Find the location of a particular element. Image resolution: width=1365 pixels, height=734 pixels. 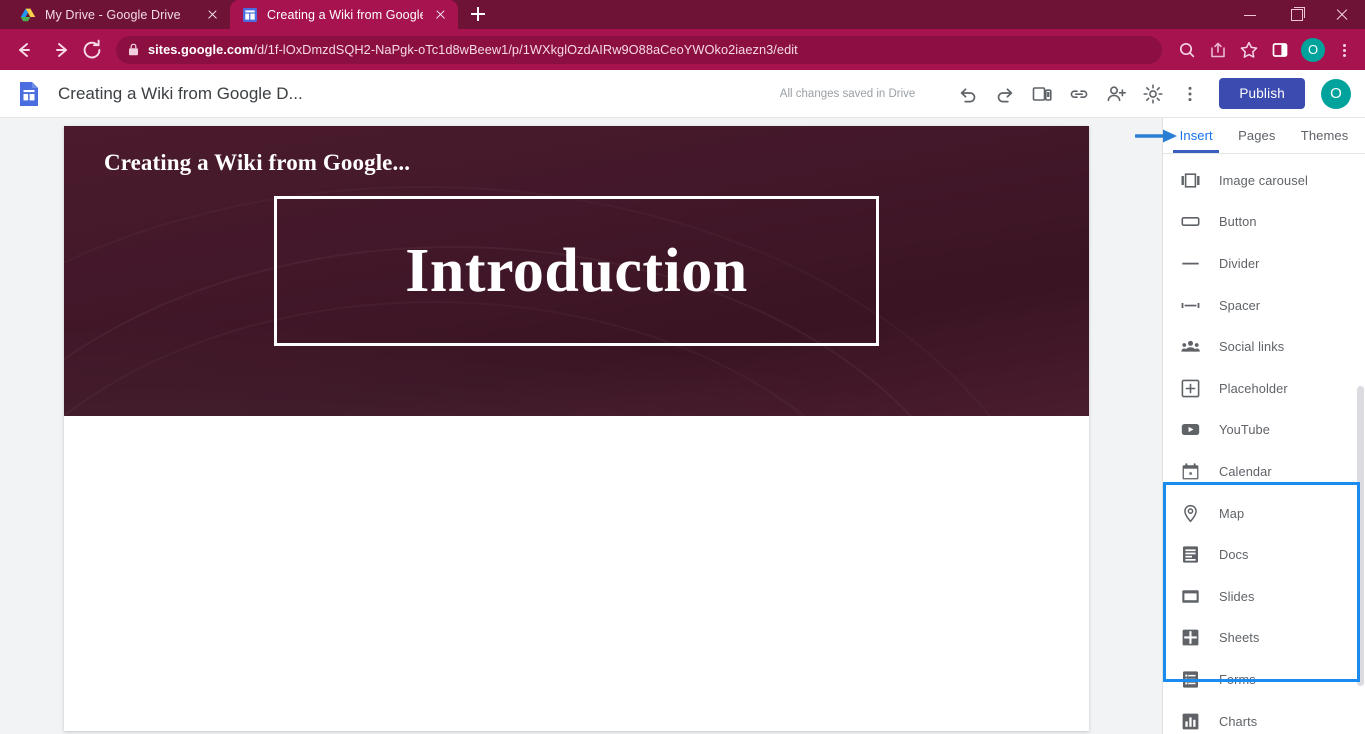

insert-item-label: Image carousel is located at coordinates (1263, 180).